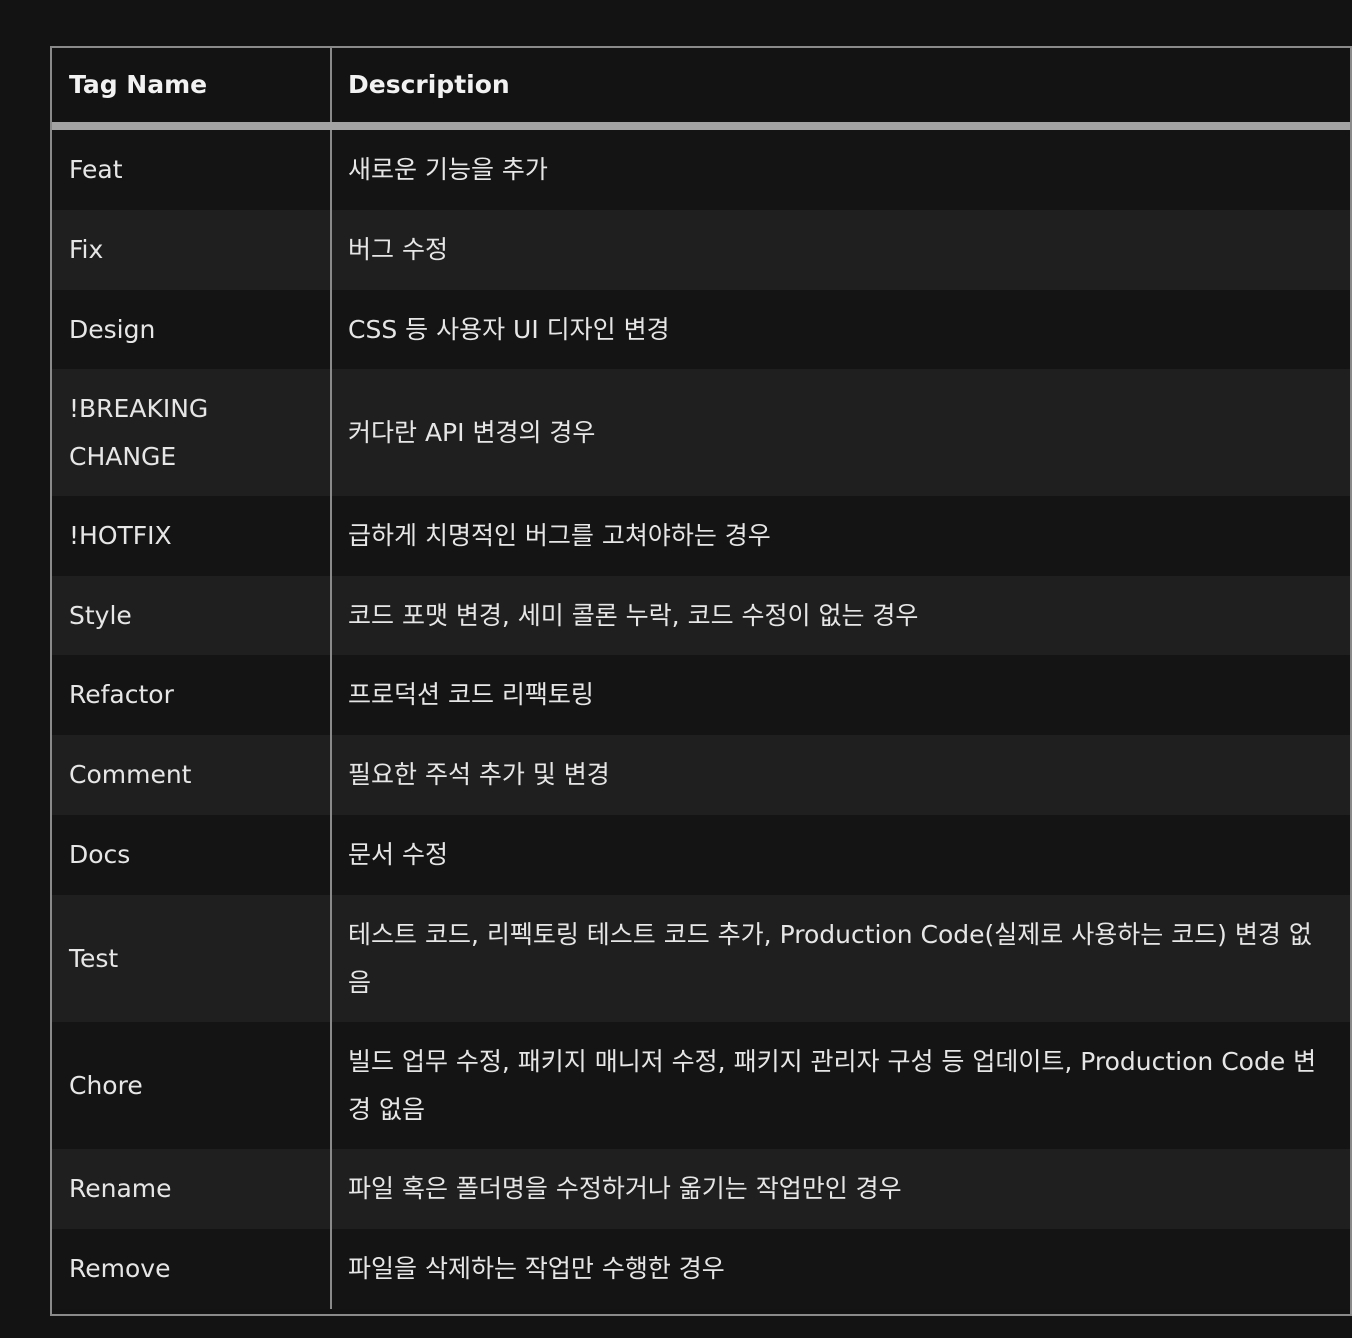 This screenshot has width=1352, height=1338. Describe the element at coordinates (536, 1268) in the screenshot. I see `description-cell: 파일을 삭제하는 작업만 수행한 경우` at that location.